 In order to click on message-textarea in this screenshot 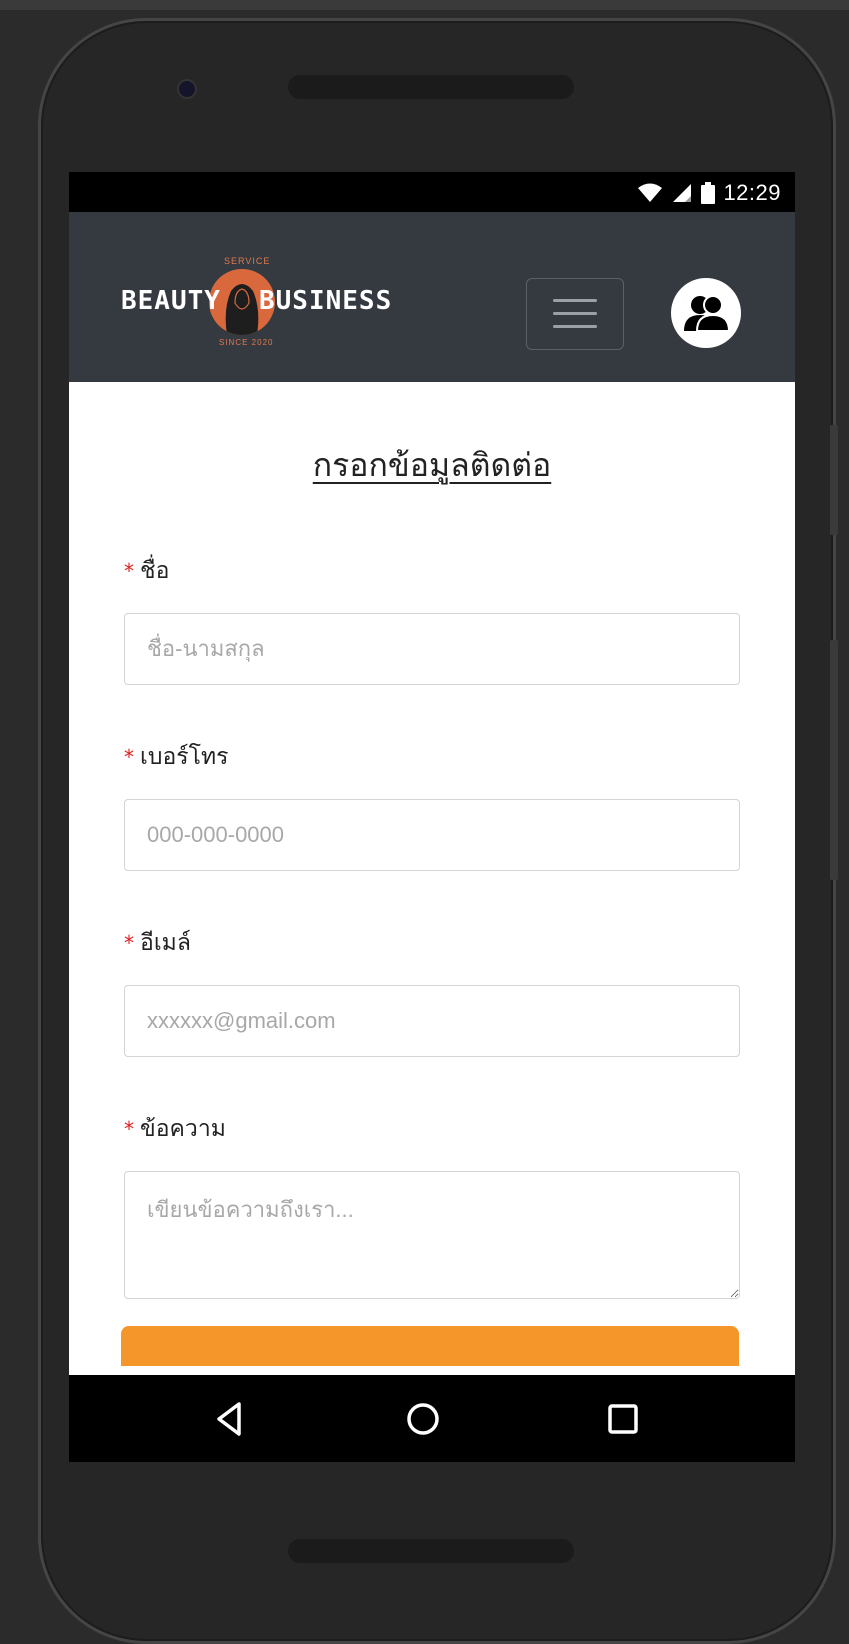, I will do `click(432, 1235)`.